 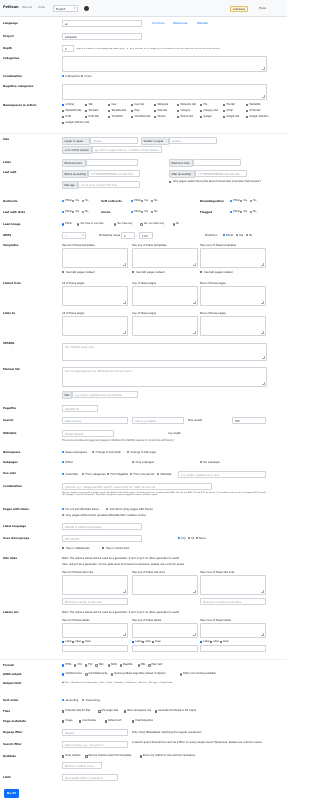 I want to click on has-no-props-checkbox, so click(x=103, y=548).